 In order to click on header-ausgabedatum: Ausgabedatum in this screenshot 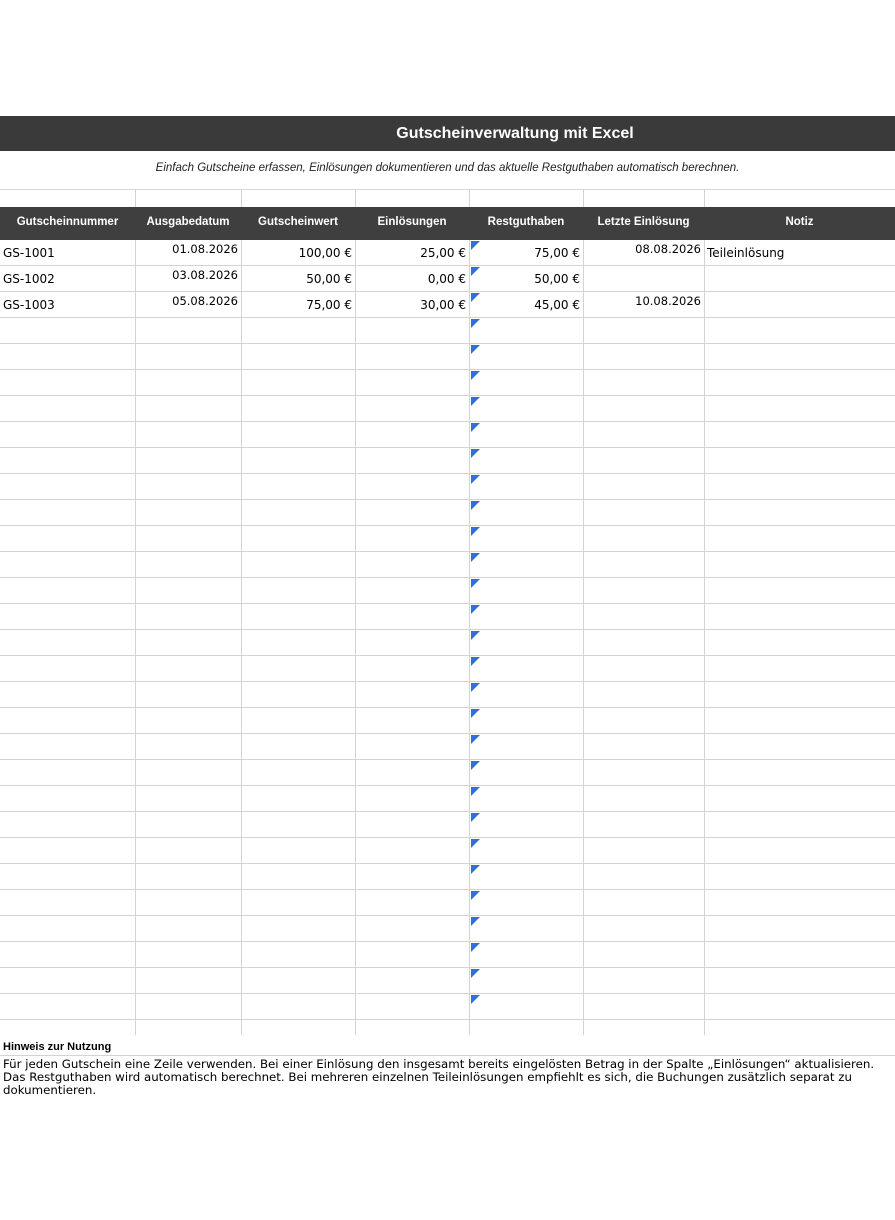, I will do `click(188, 223)`.